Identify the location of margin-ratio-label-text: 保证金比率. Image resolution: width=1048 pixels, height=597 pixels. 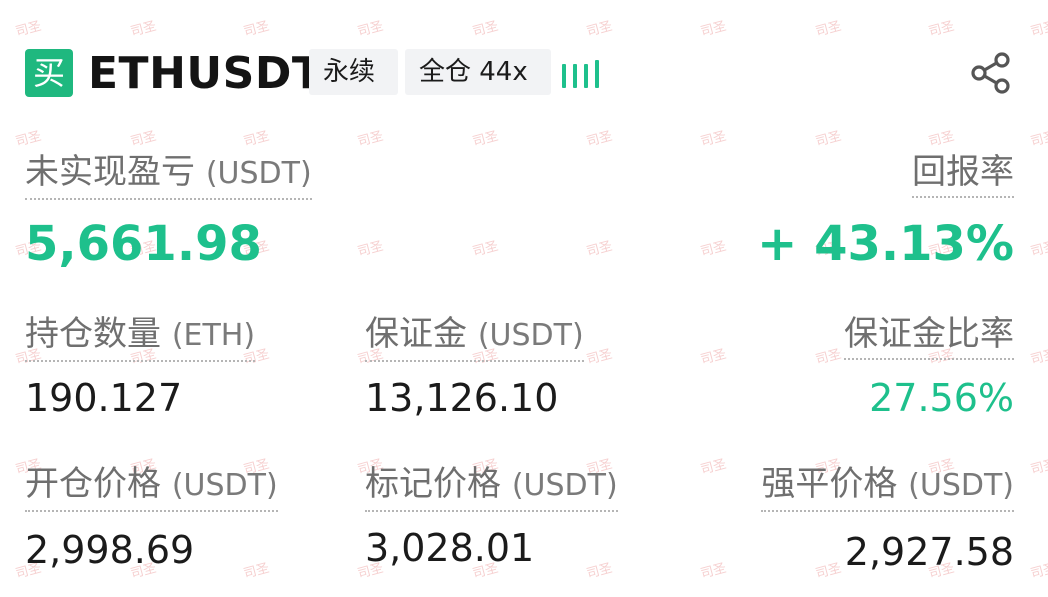
(929, 334).